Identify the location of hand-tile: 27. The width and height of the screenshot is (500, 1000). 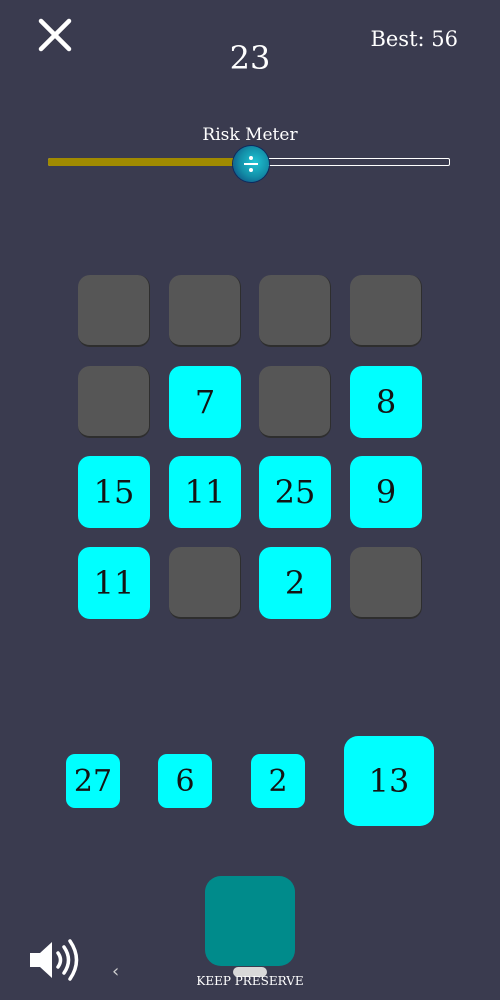
(93, 781).